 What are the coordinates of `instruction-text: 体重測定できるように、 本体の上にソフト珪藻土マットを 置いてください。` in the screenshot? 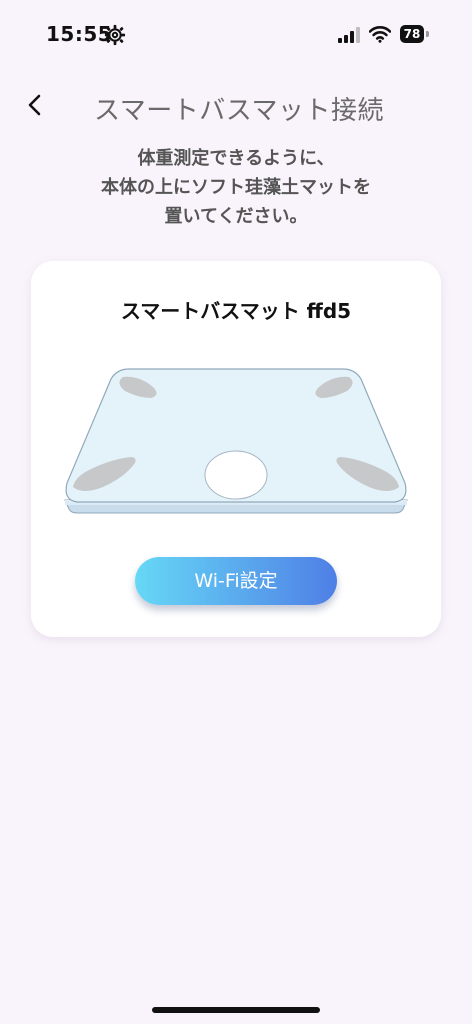 It's located at (236, 187).